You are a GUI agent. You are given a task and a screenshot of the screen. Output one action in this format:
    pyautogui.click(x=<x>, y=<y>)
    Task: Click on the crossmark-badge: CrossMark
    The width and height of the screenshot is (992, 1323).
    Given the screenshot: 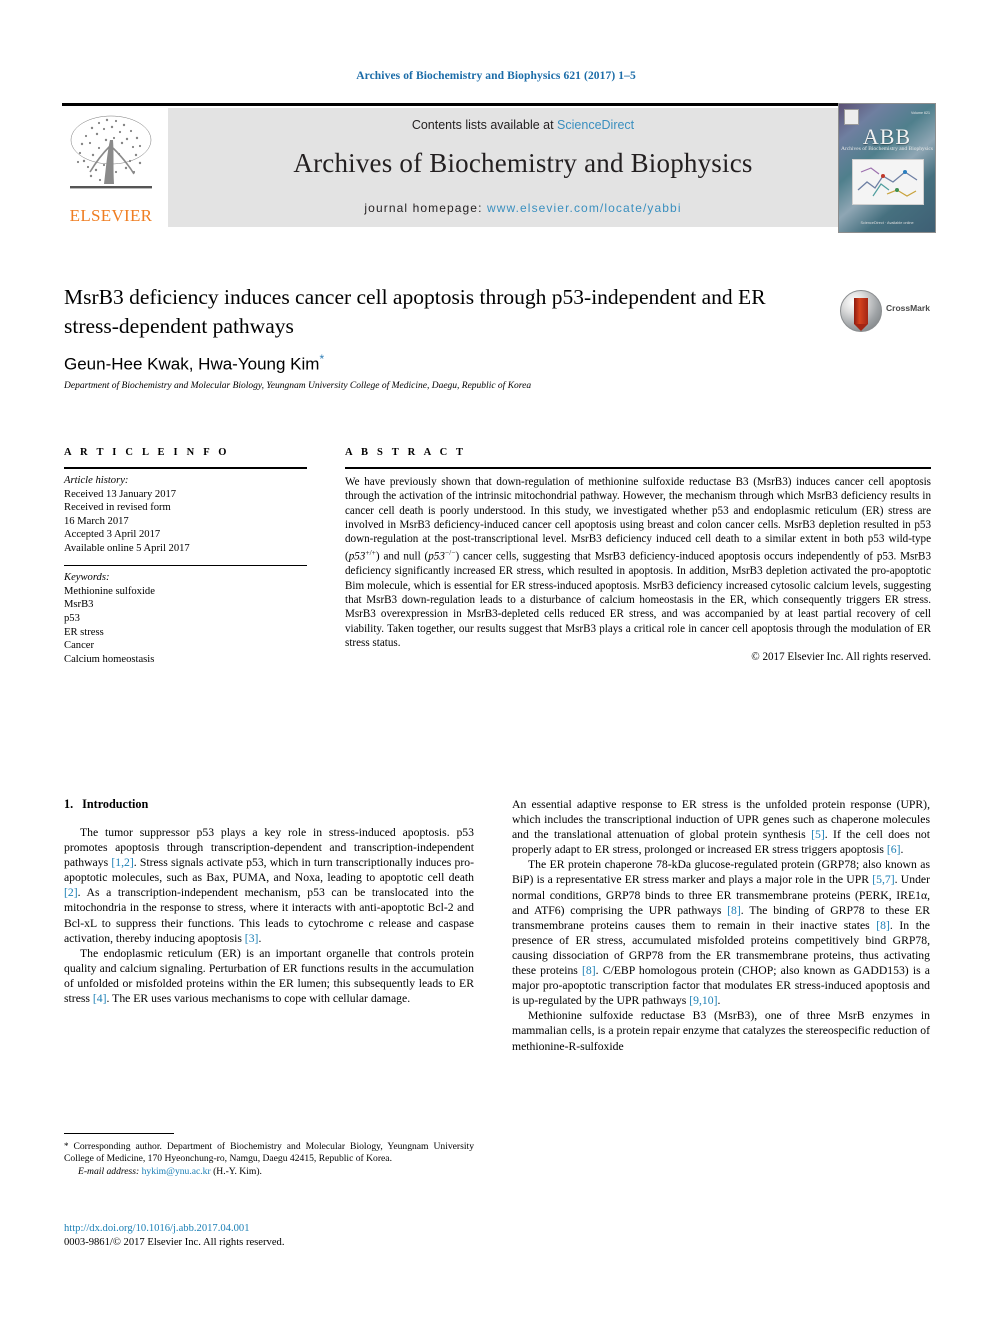 What is the action you would take?
    pyautogui.click(x=888, y=311)
    